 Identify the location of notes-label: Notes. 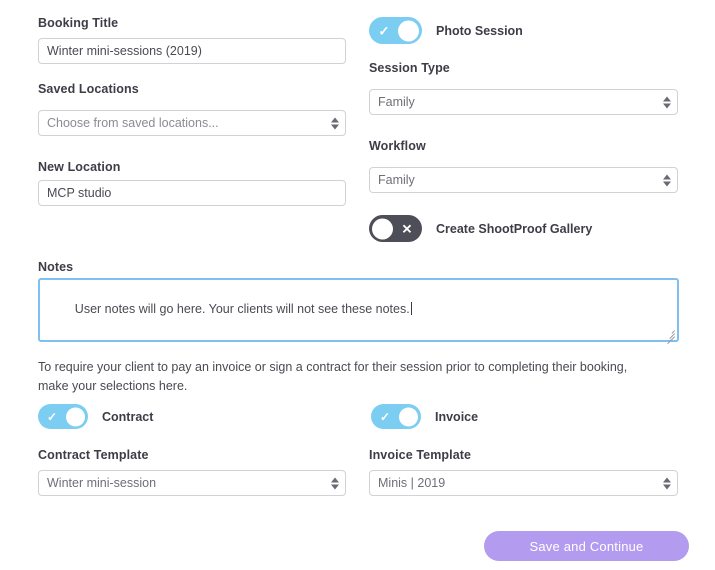
(56, 267).